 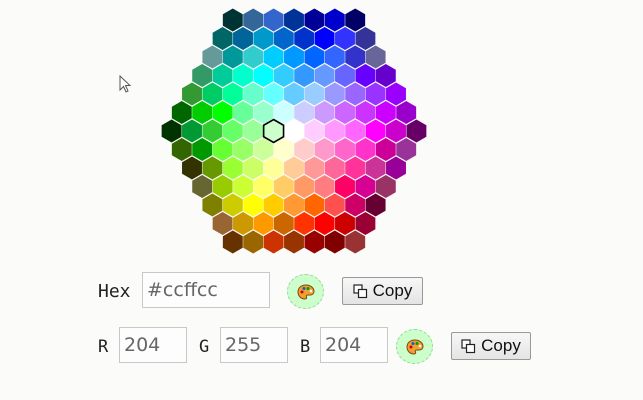 I want to click on hex-input: #ccffcc, so click(x=206, y=290).